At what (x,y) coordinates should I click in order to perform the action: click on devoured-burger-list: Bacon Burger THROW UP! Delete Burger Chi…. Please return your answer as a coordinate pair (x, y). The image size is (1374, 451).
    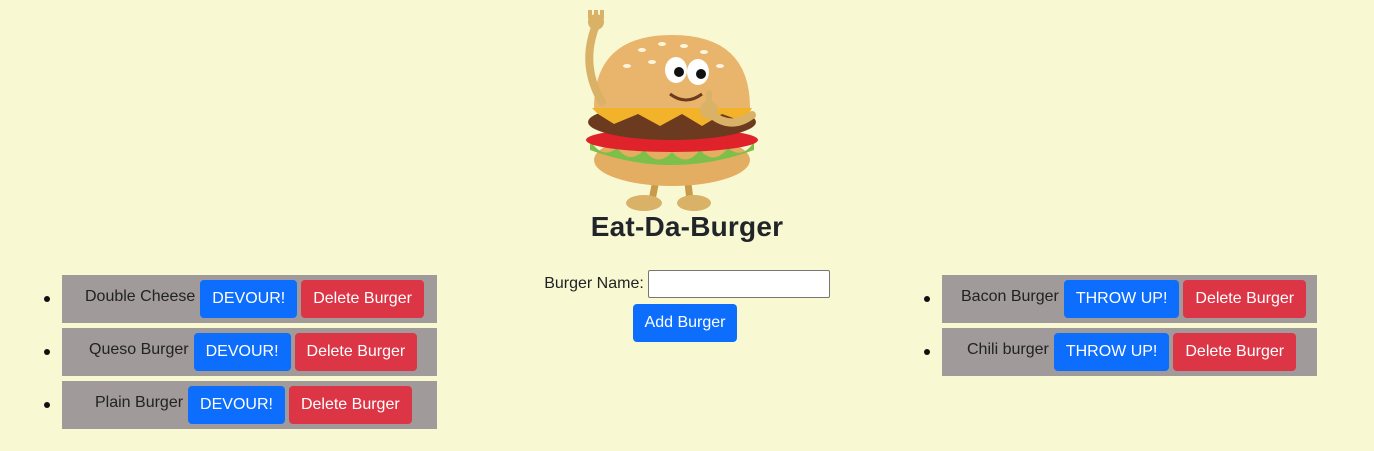
    Looking at the image, I should click on (1120, 328).